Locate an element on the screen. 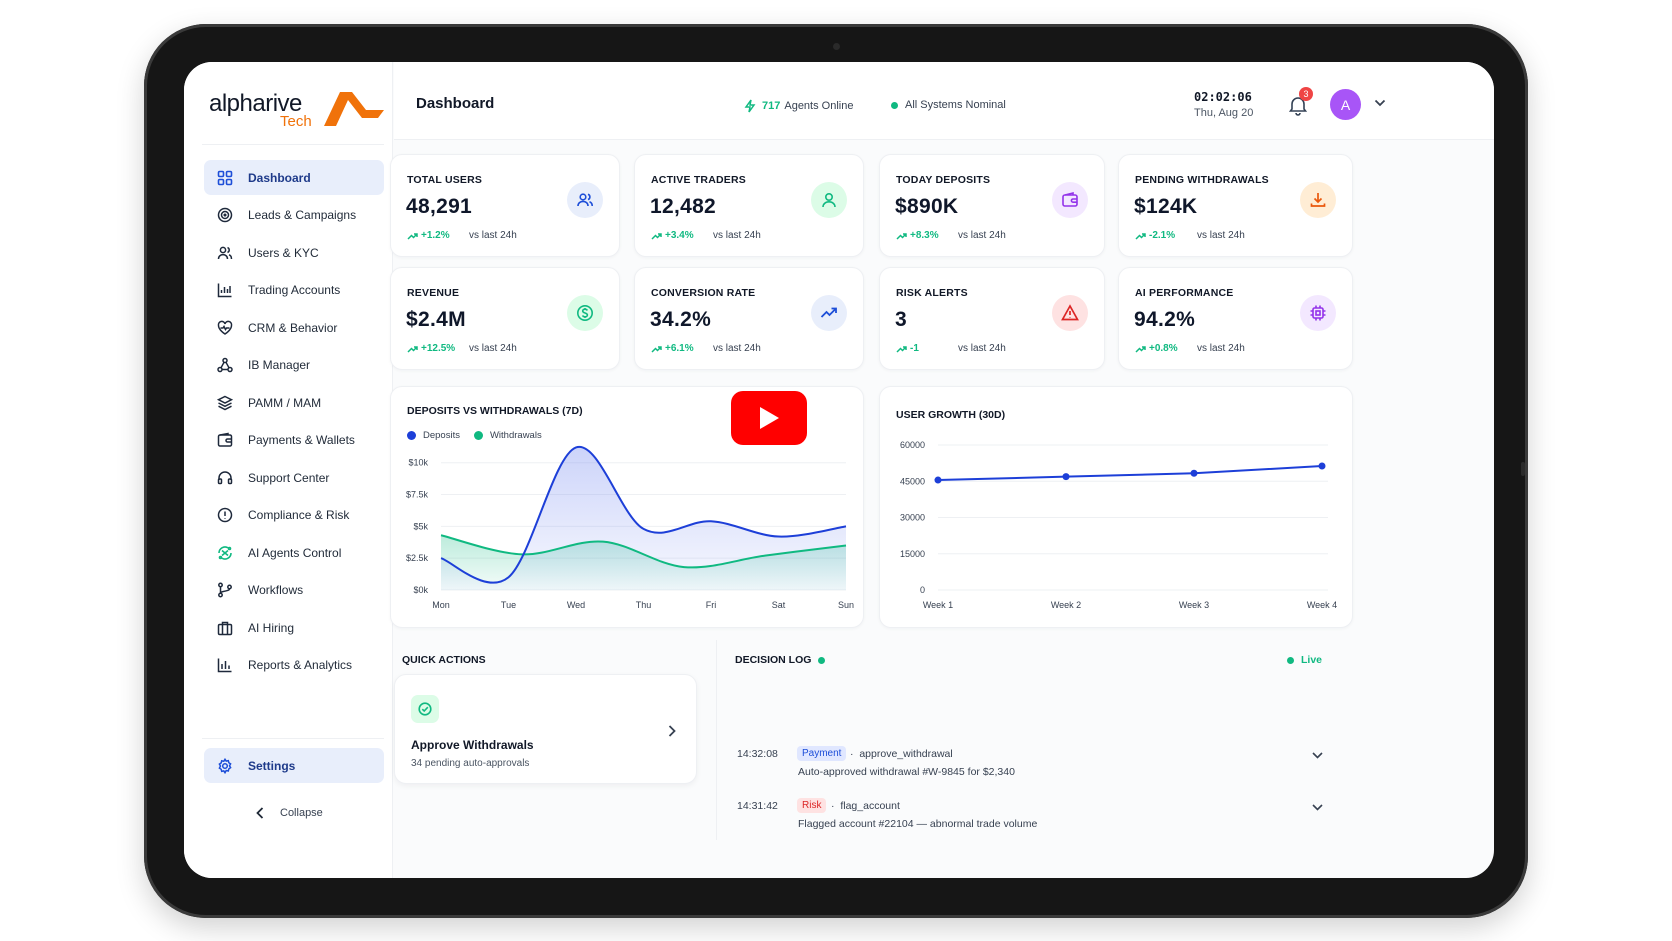  entry-action-name: flag_account is located at coordinates (870, 806).